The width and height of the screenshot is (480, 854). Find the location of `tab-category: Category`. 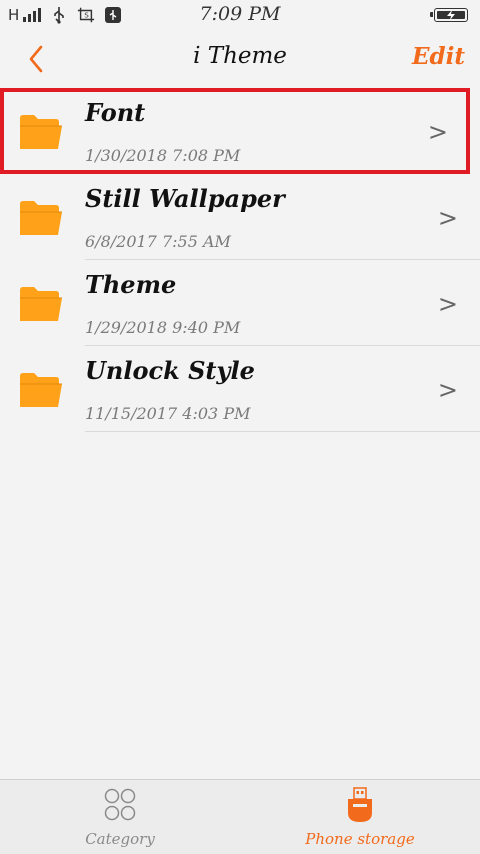

tab-category: Category is located at coordinates (120, 817).